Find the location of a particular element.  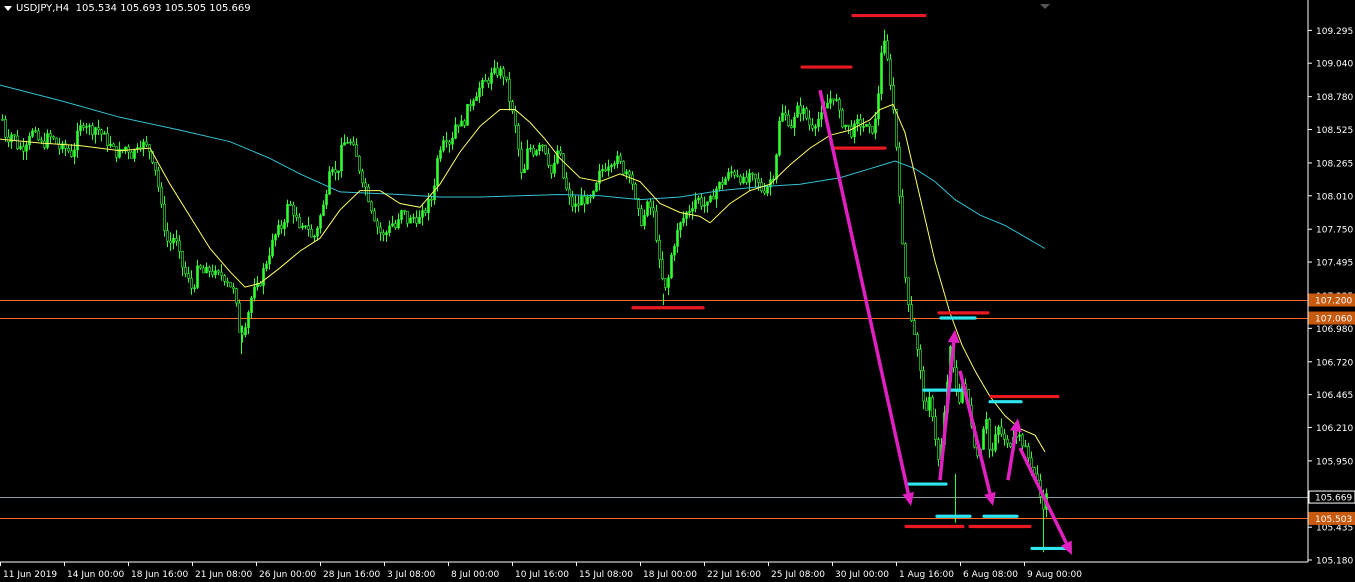

x-tick-label: 28 Jun 16:00 is located at coordinates (351, 575).